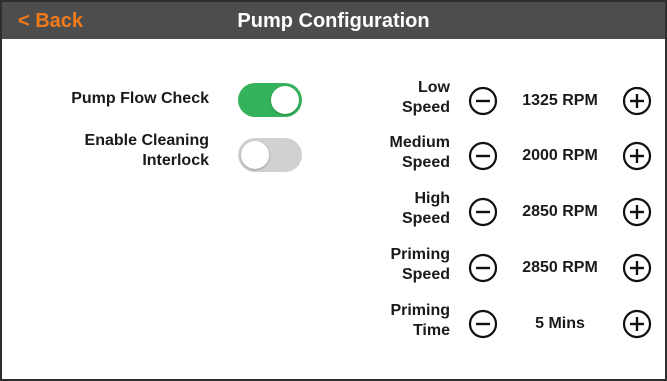 The width and height of the screenshot is (667, 381). I want to click on enable-cleaning-interlock-label: Enable Cleaning Interlock, so click(109, 151).